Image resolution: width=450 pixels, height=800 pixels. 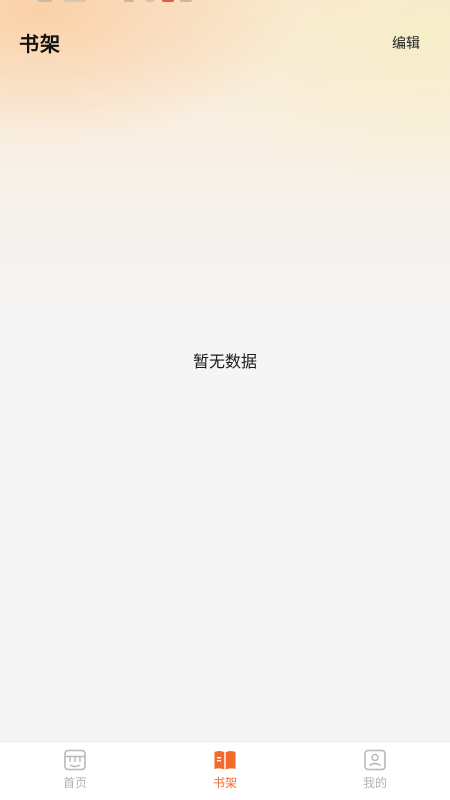 What do you see at coordinates (224, 361) in the screenshot?
I see `empty-state-text: 暂无数据` at bounding box center [224, 361].